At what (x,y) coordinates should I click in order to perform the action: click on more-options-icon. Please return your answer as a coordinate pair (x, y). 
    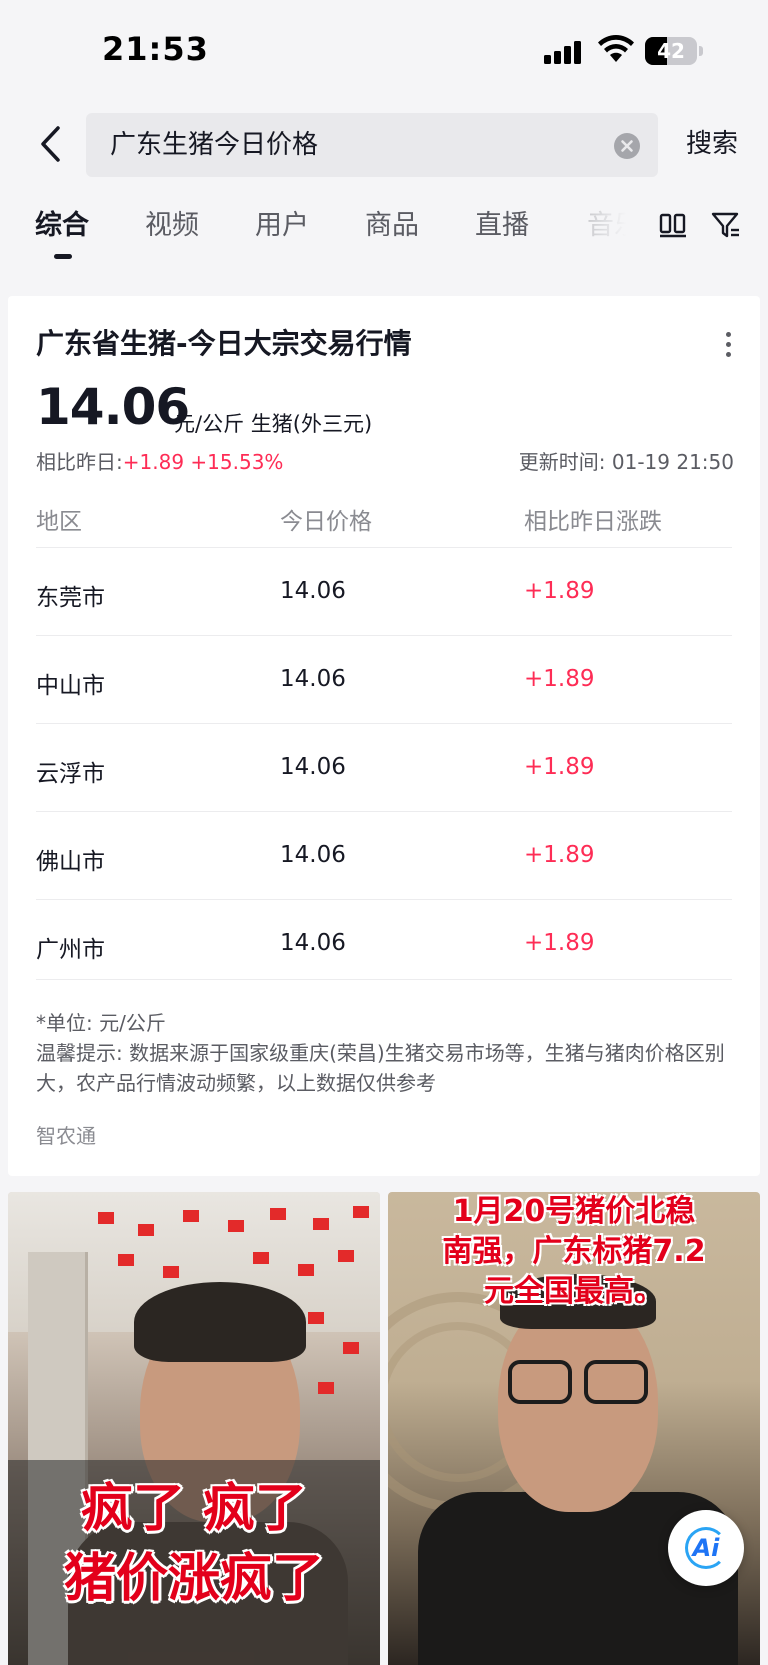
    Looking at the image, I should click on (729, 347).